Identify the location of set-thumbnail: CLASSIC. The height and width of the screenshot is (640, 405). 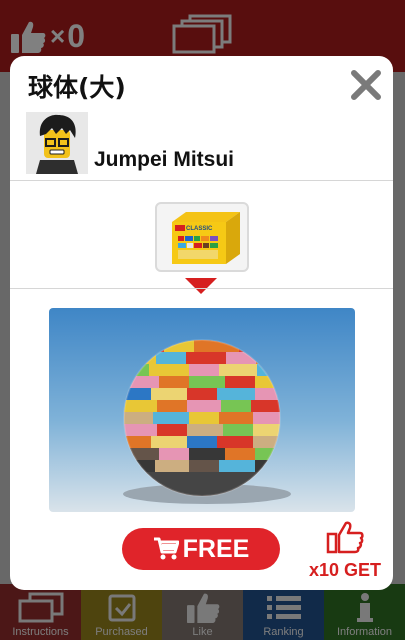
(202, 237).